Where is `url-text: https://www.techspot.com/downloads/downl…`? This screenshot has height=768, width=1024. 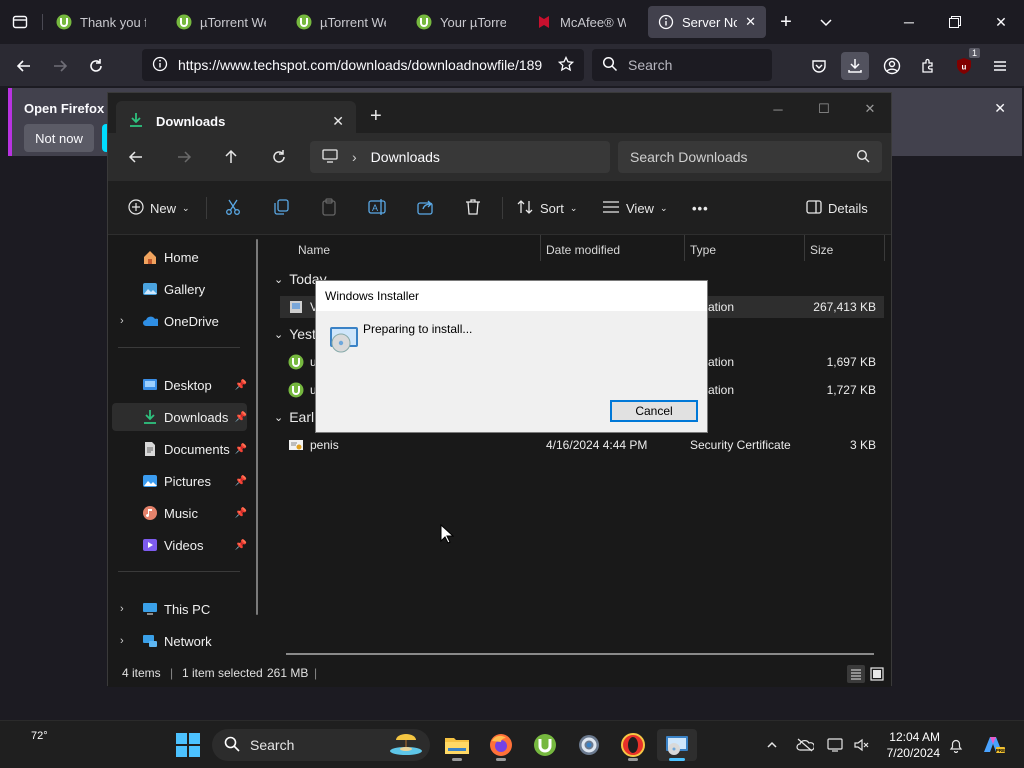
url-text: https://www.techspot.com/downloads/downl… is located at coordinates (363, 65).